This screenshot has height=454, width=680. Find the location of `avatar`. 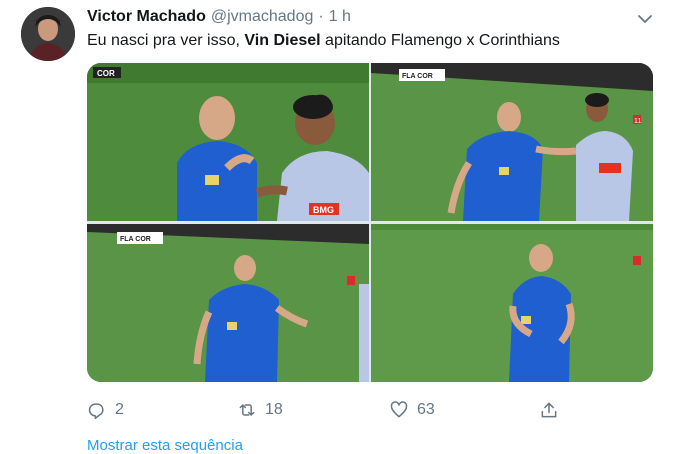

avatar is located at coordinates (48, 34).